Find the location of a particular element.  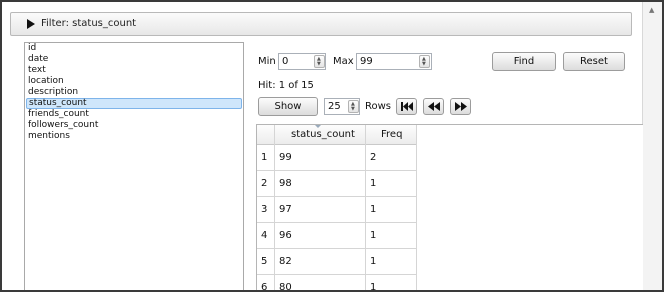

min-spinner: ▲ ▼ is located at coordinates (319, 61).